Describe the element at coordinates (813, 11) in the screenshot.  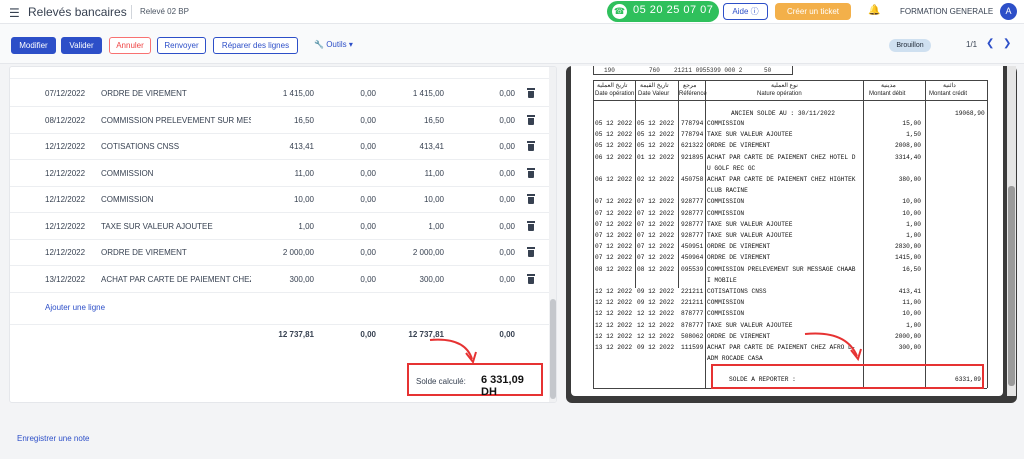
I see `create-ticket-button: Créer un ticket` at that location.